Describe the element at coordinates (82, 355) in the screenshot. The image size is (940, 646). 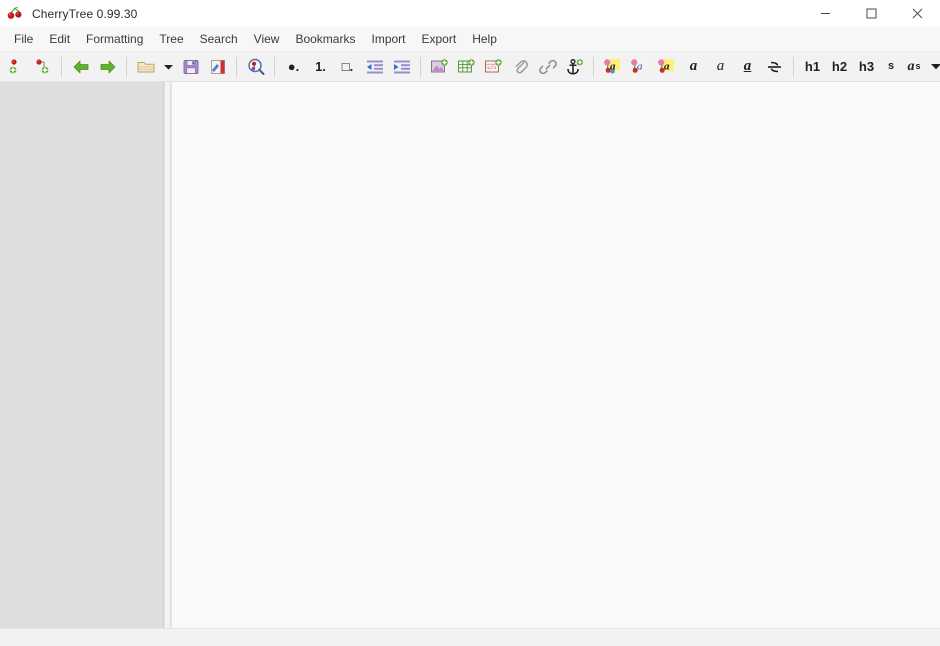
I see `tree-pane` at that location.